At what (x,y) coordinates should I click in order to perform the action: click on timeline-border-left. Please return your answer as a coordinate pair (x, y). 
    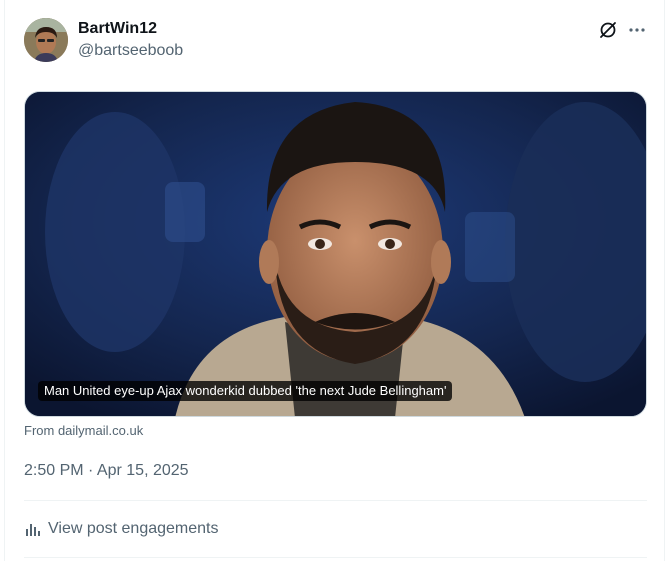
    Looking at the image, I should click on (4, 280).